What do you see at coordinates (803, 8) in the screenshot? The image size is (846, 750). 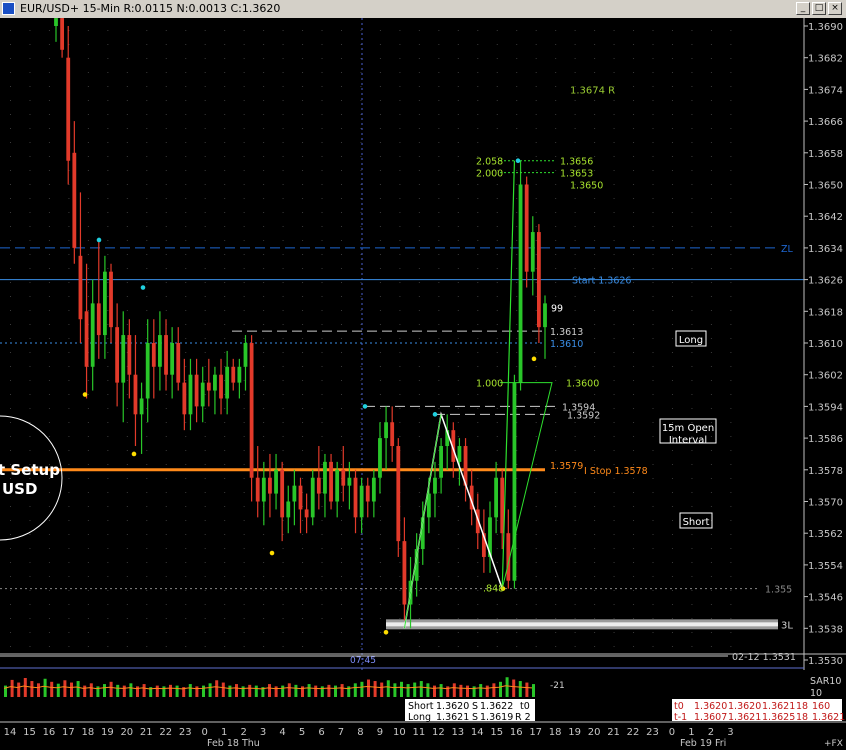 I see `minimize-button: _` at bounding box center [803, 8].